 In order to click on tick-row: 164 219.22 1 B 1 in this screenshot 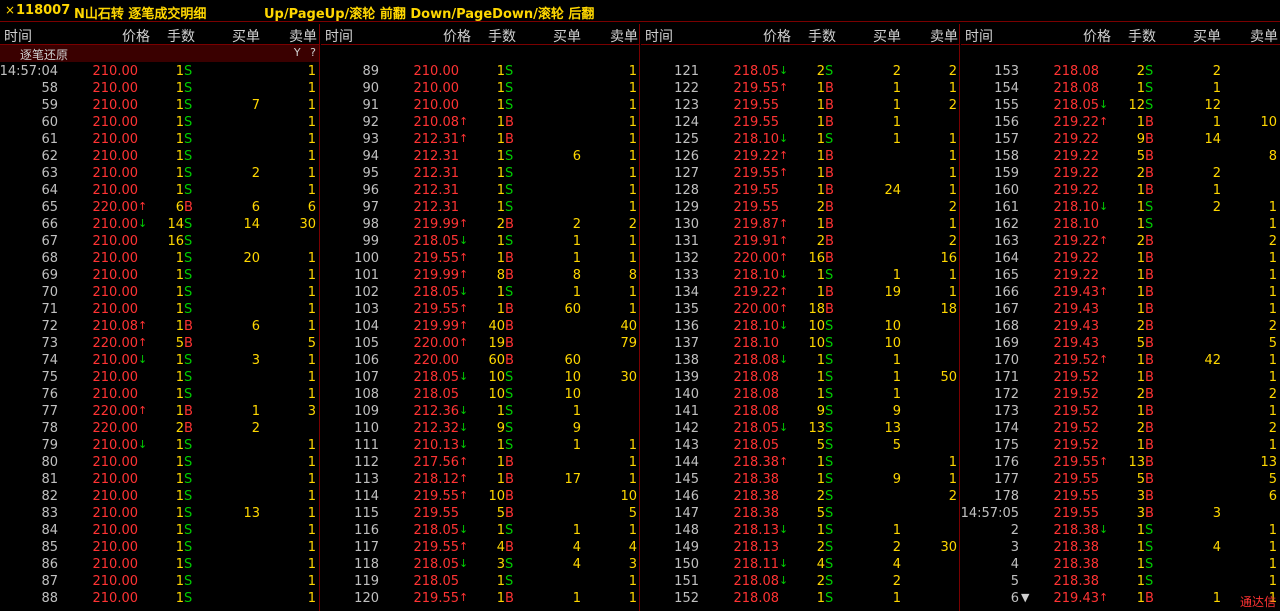, I will do `click(1120, 259)`.